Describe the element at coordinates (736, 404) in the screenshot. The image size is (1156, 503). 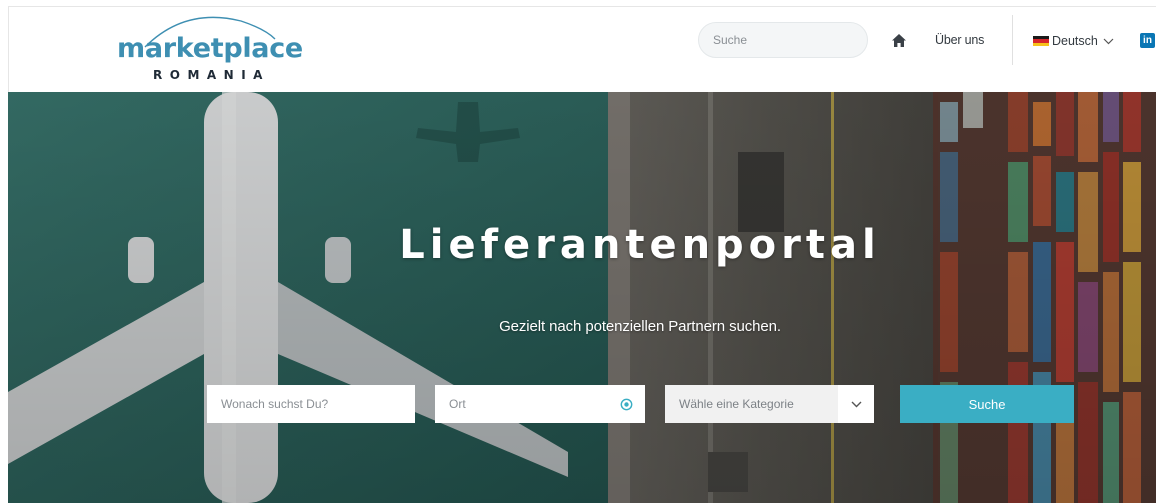
I see `category-select-label: Wähle eine Kategorie` at that location.